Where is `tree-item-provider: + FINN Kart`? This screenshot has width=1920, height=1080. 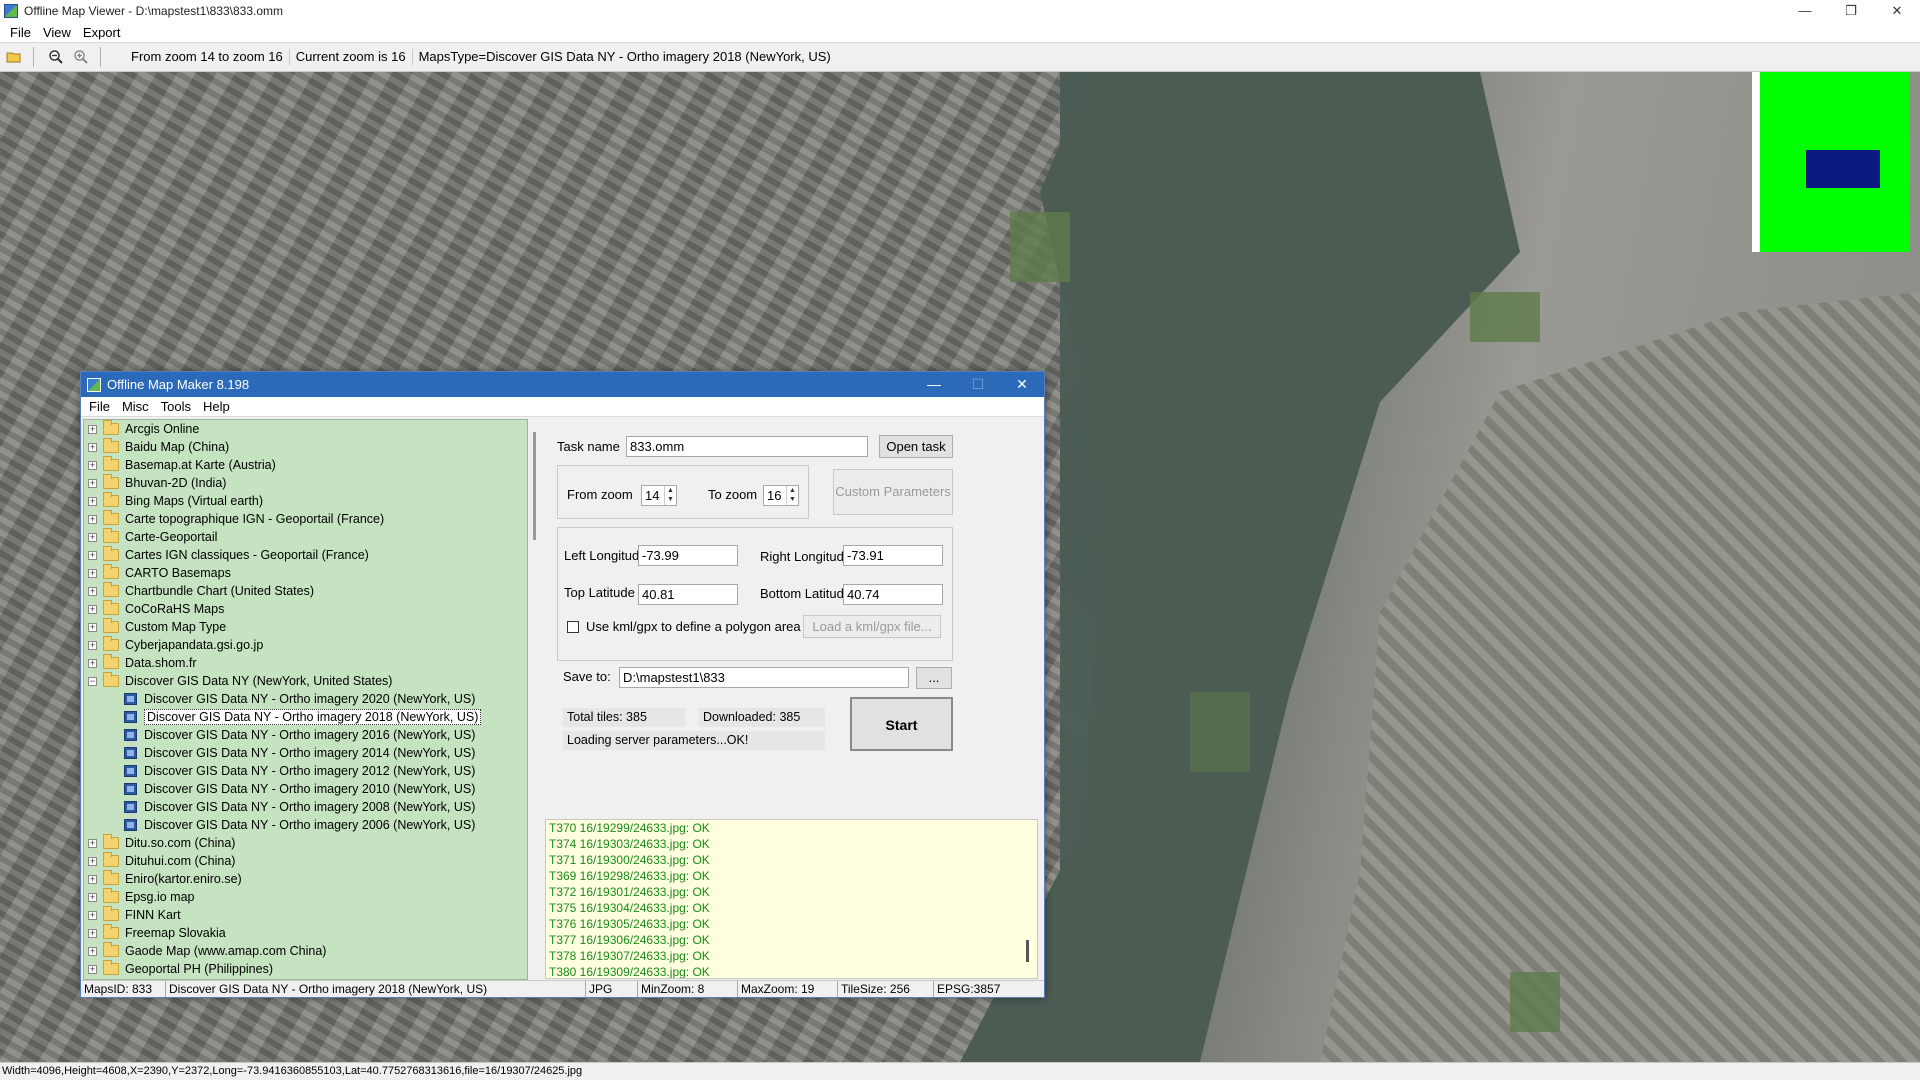
tree-item-provider: + FINN Kart is located at coordinates (305, 915).